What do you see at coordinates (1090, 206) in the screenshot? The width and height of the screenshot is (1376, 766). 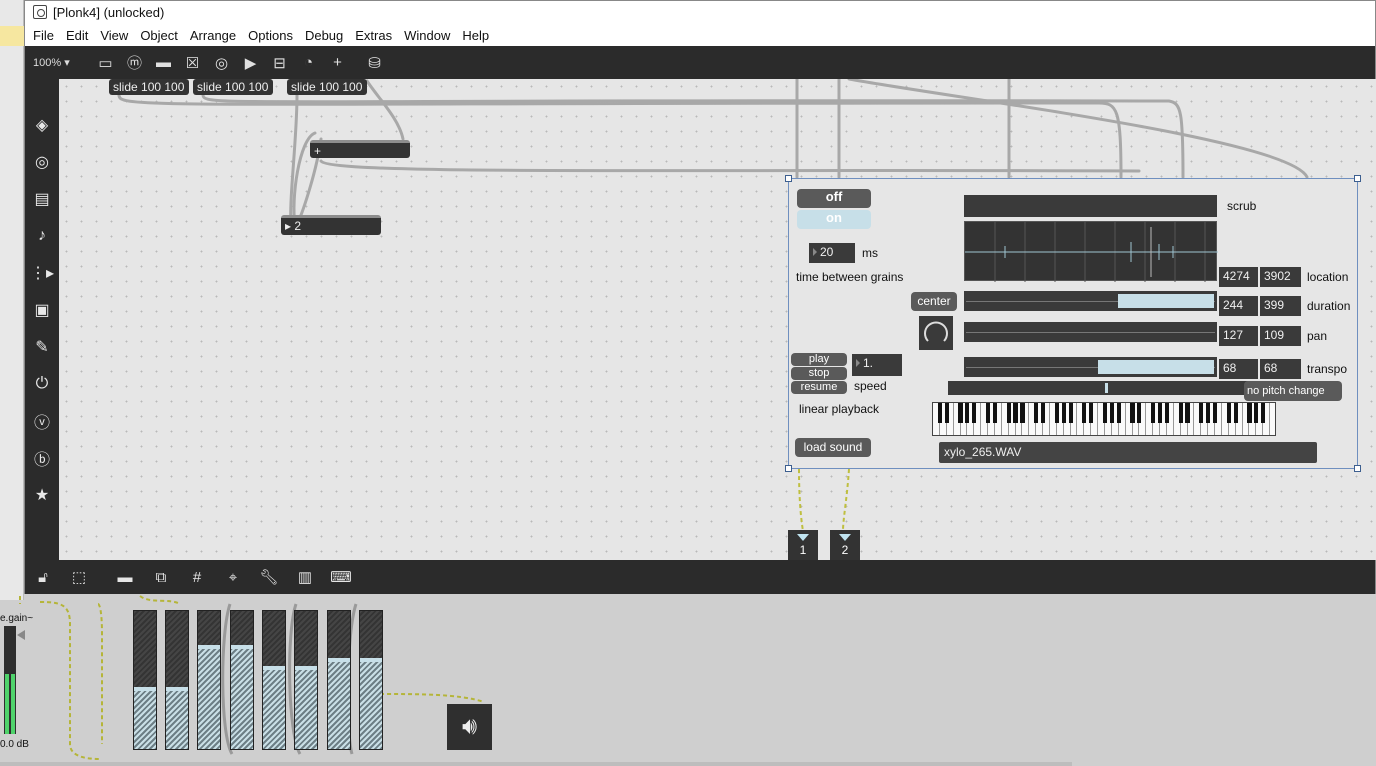 I see `scrub-slider` at bounding box center [1090, 206].